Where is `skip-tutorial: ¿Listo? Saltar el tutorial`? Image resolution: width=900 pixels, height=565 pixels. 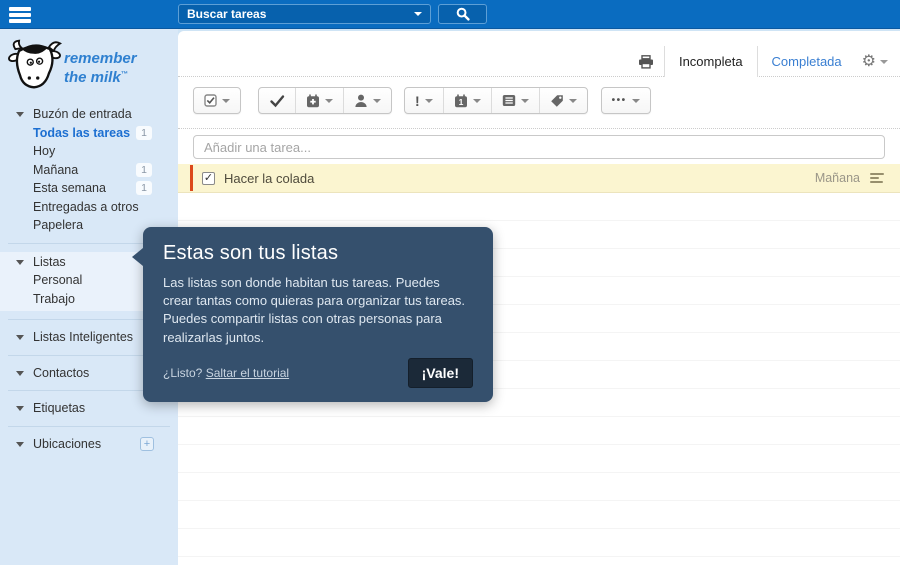
skip-tutorial: ¿Listo? Saltar el tutorial is located at coordinates (226, 373).